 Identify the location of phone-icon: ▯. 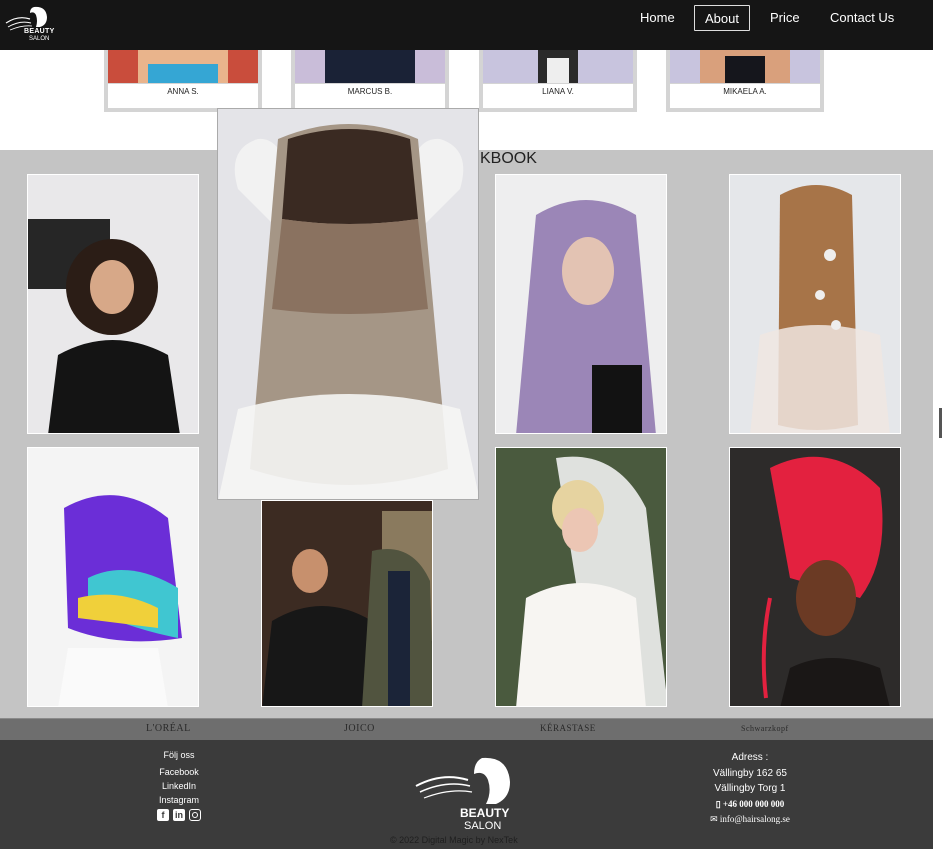
(718, 804).